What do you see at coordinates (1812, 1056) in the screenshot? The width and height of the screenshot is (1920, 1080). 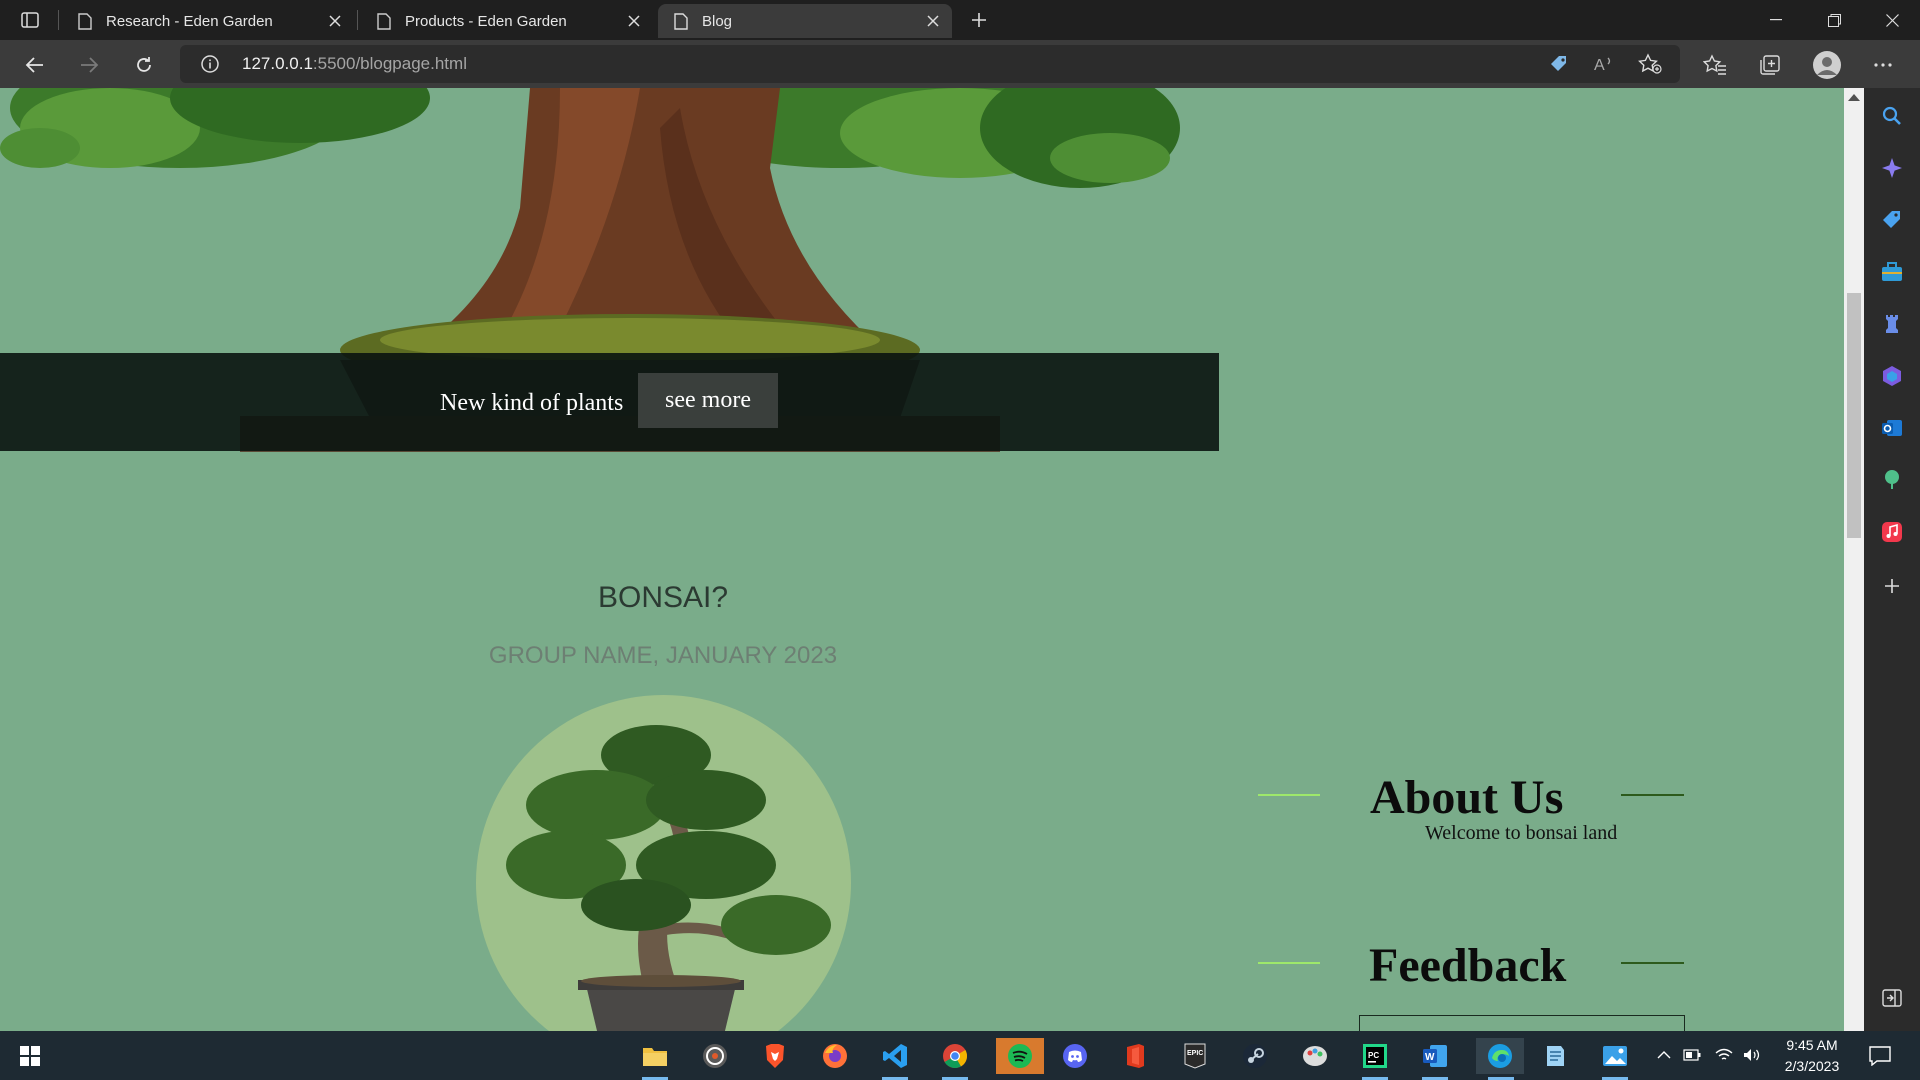 I see `system-clock: 9:45 AM 2/3/2023` at bounding box center [1812, 1056].